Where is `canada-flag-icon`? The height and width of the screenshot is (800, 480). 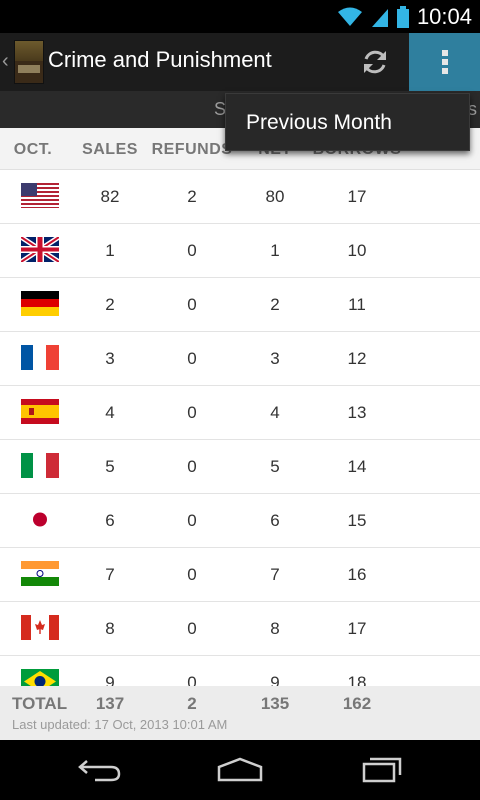 canada-flag-icon is located at coordinates (40, 627).